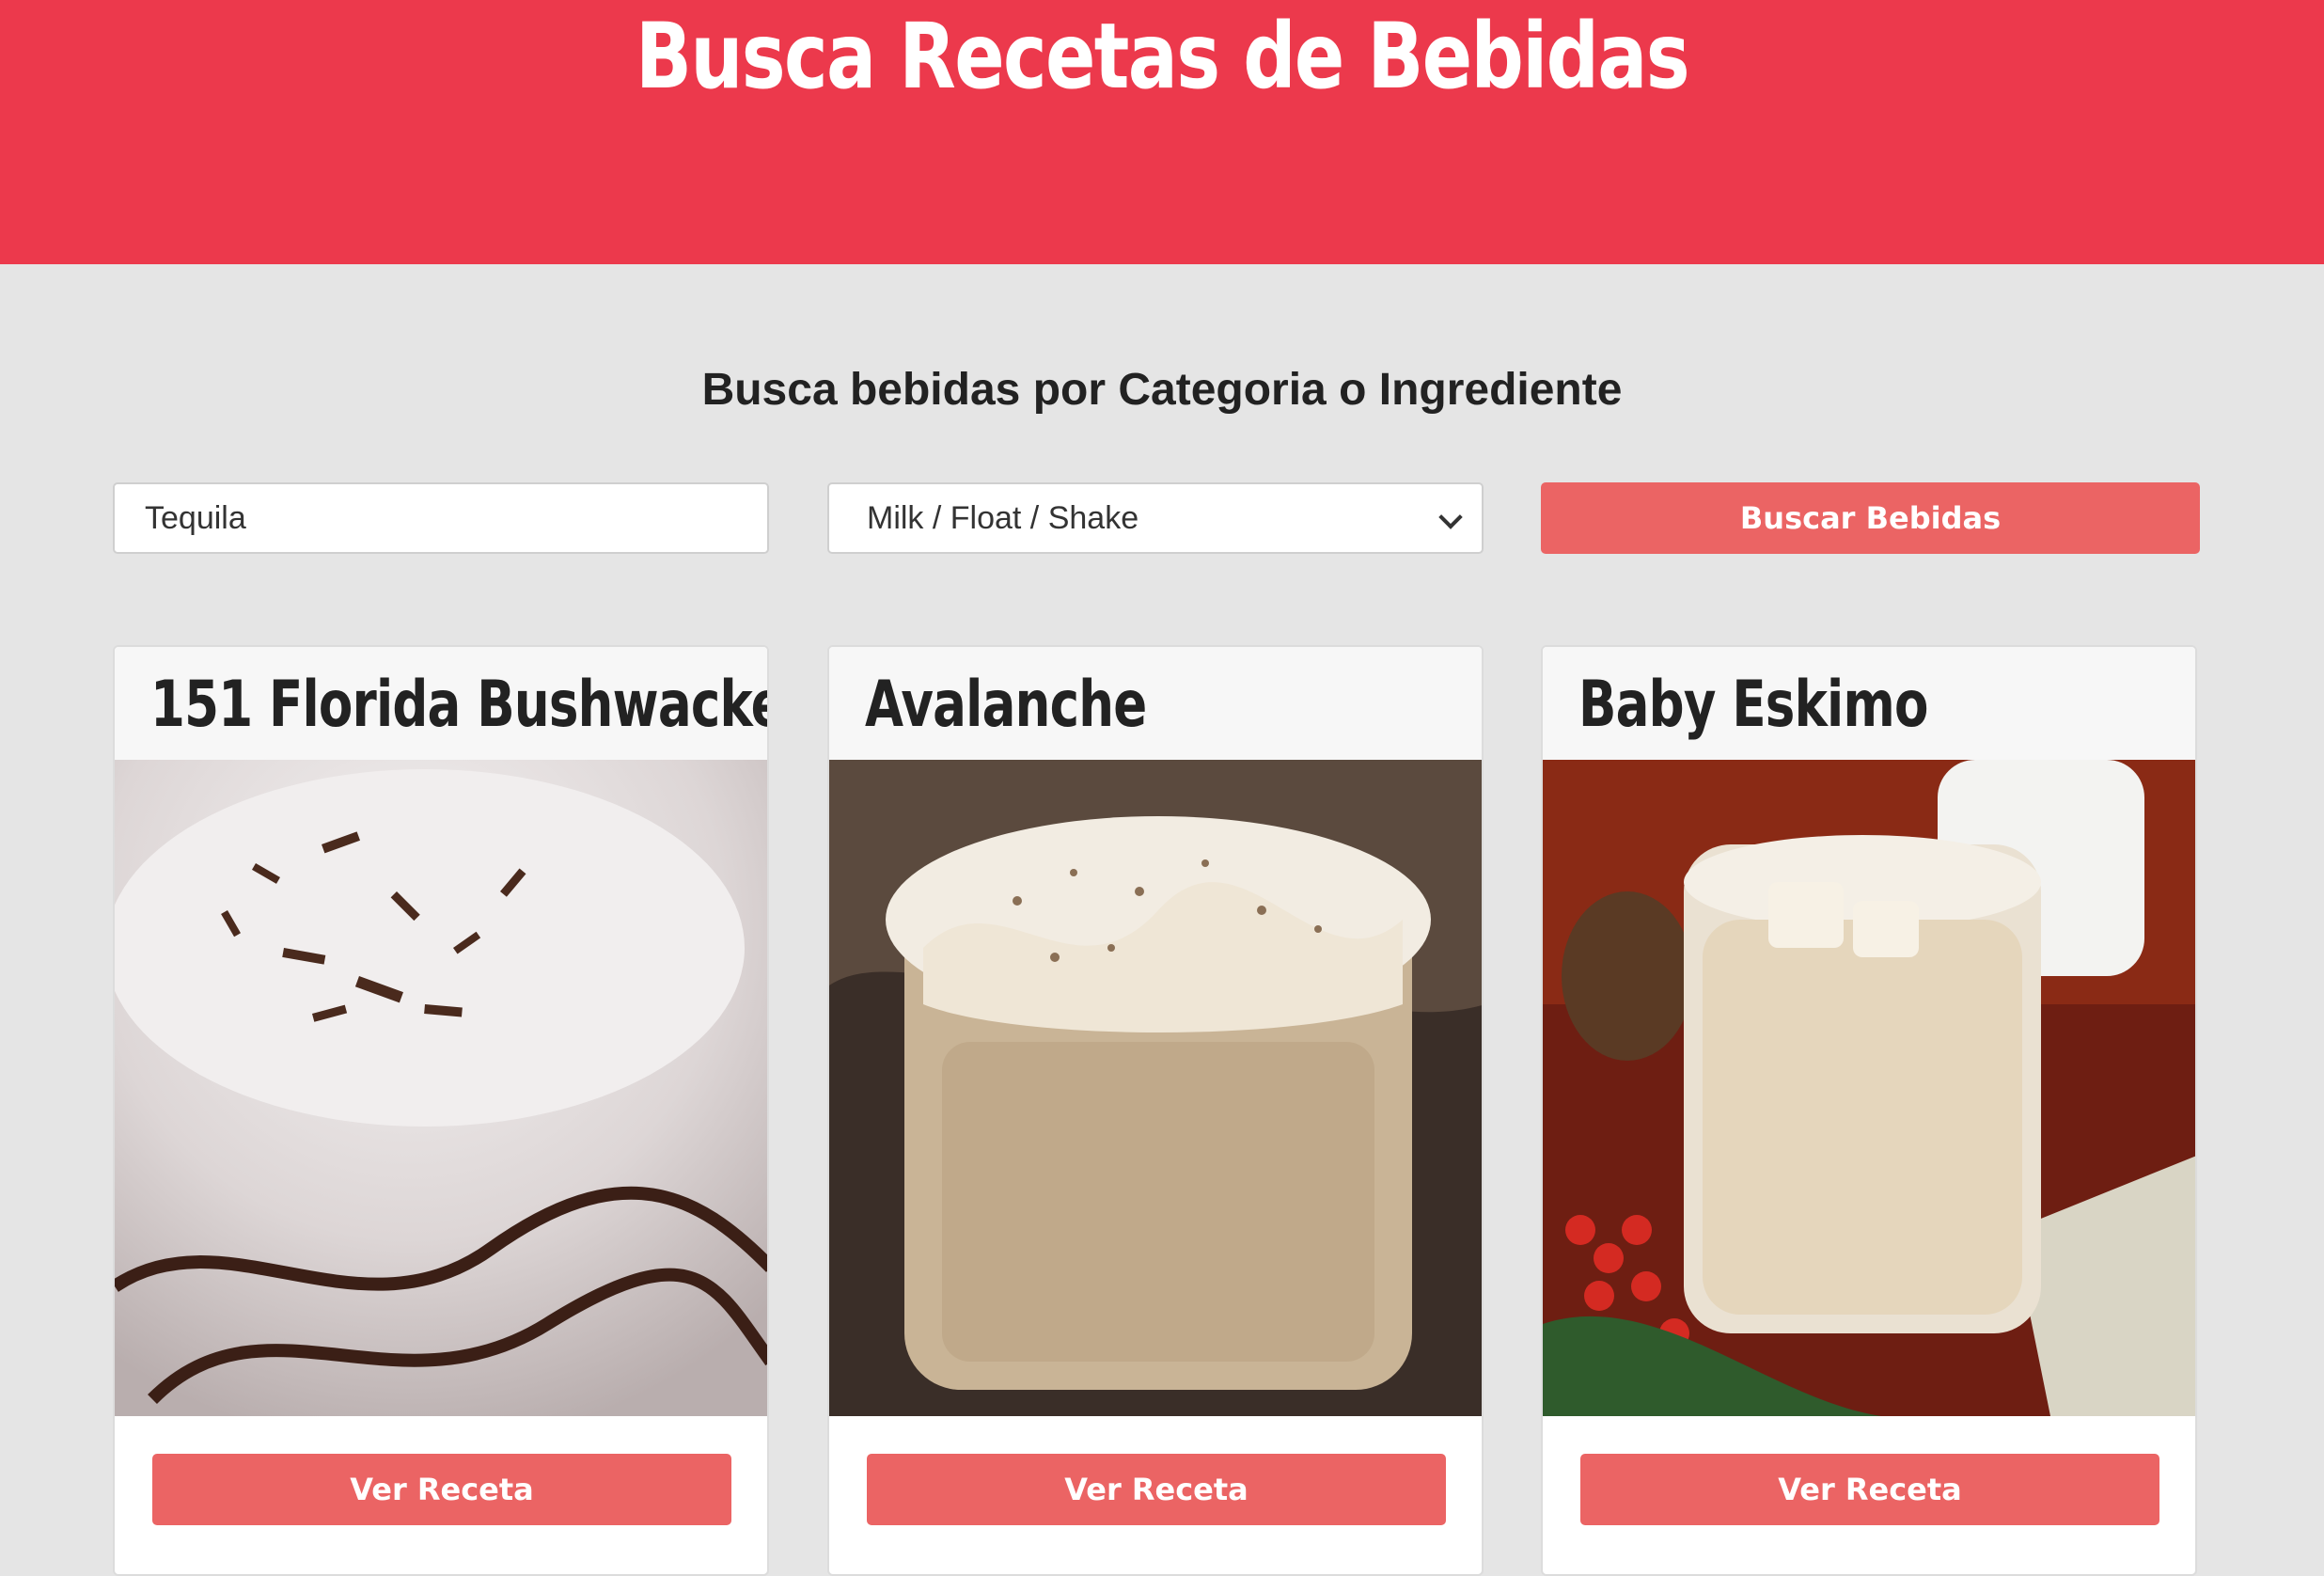 The image size is (2324, 1576). What do you see at coordinates (1163, 56) in the screenshot?
I see `page-title: Busca Recetas de Bebidas` at bounding box center [1163, 56].